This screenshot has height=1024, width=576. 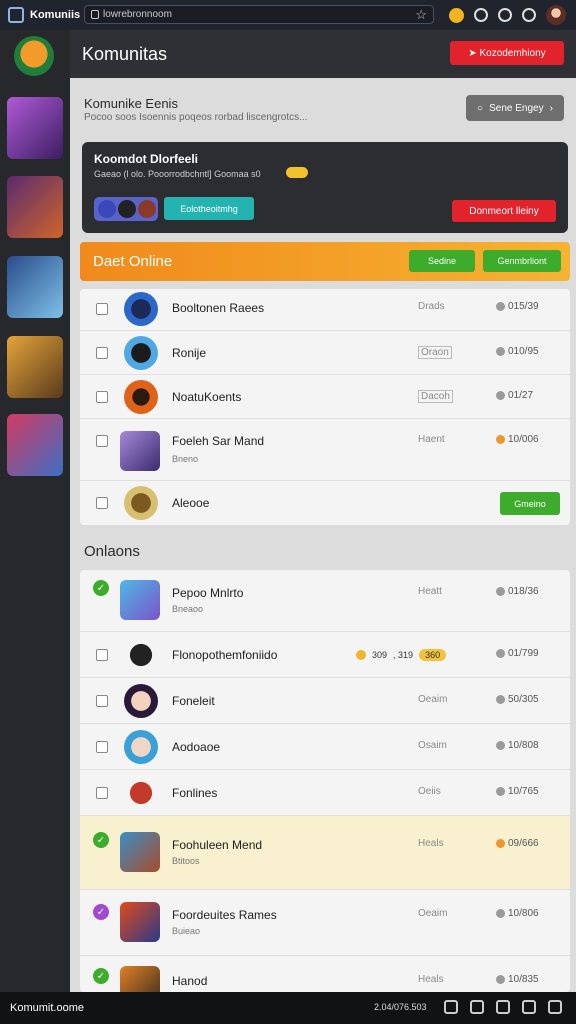 I want to click on help-icon, so click(x=529, y=15).